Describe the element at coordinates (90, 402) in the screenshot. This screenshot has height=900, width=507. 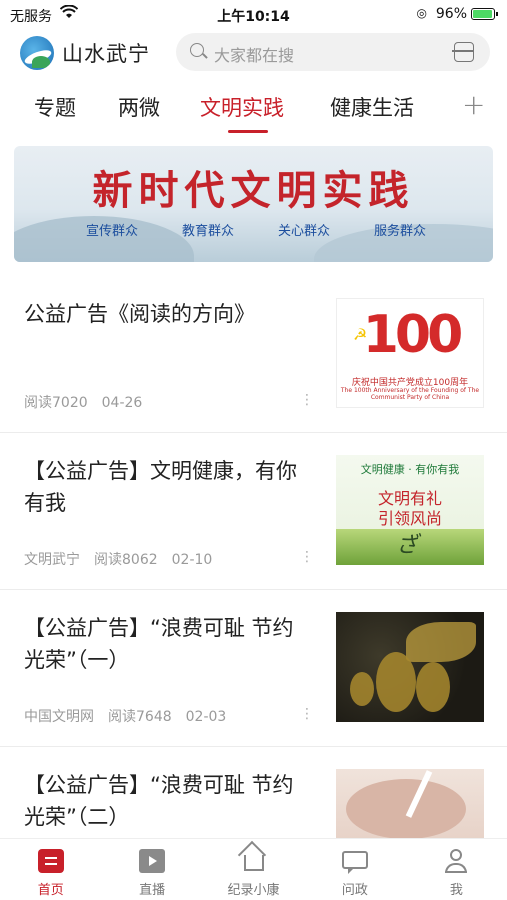
I see `news-meta: 阅读7020 04-26` at that location.